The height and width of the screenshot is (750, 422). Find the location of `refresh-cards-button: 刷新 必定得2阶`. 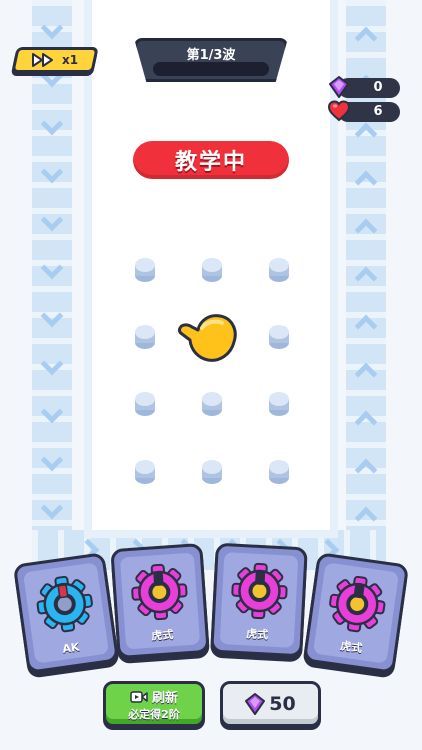

refresh-cards-button: 刷新 必定得2阶 is located at coordinates (154, 704).